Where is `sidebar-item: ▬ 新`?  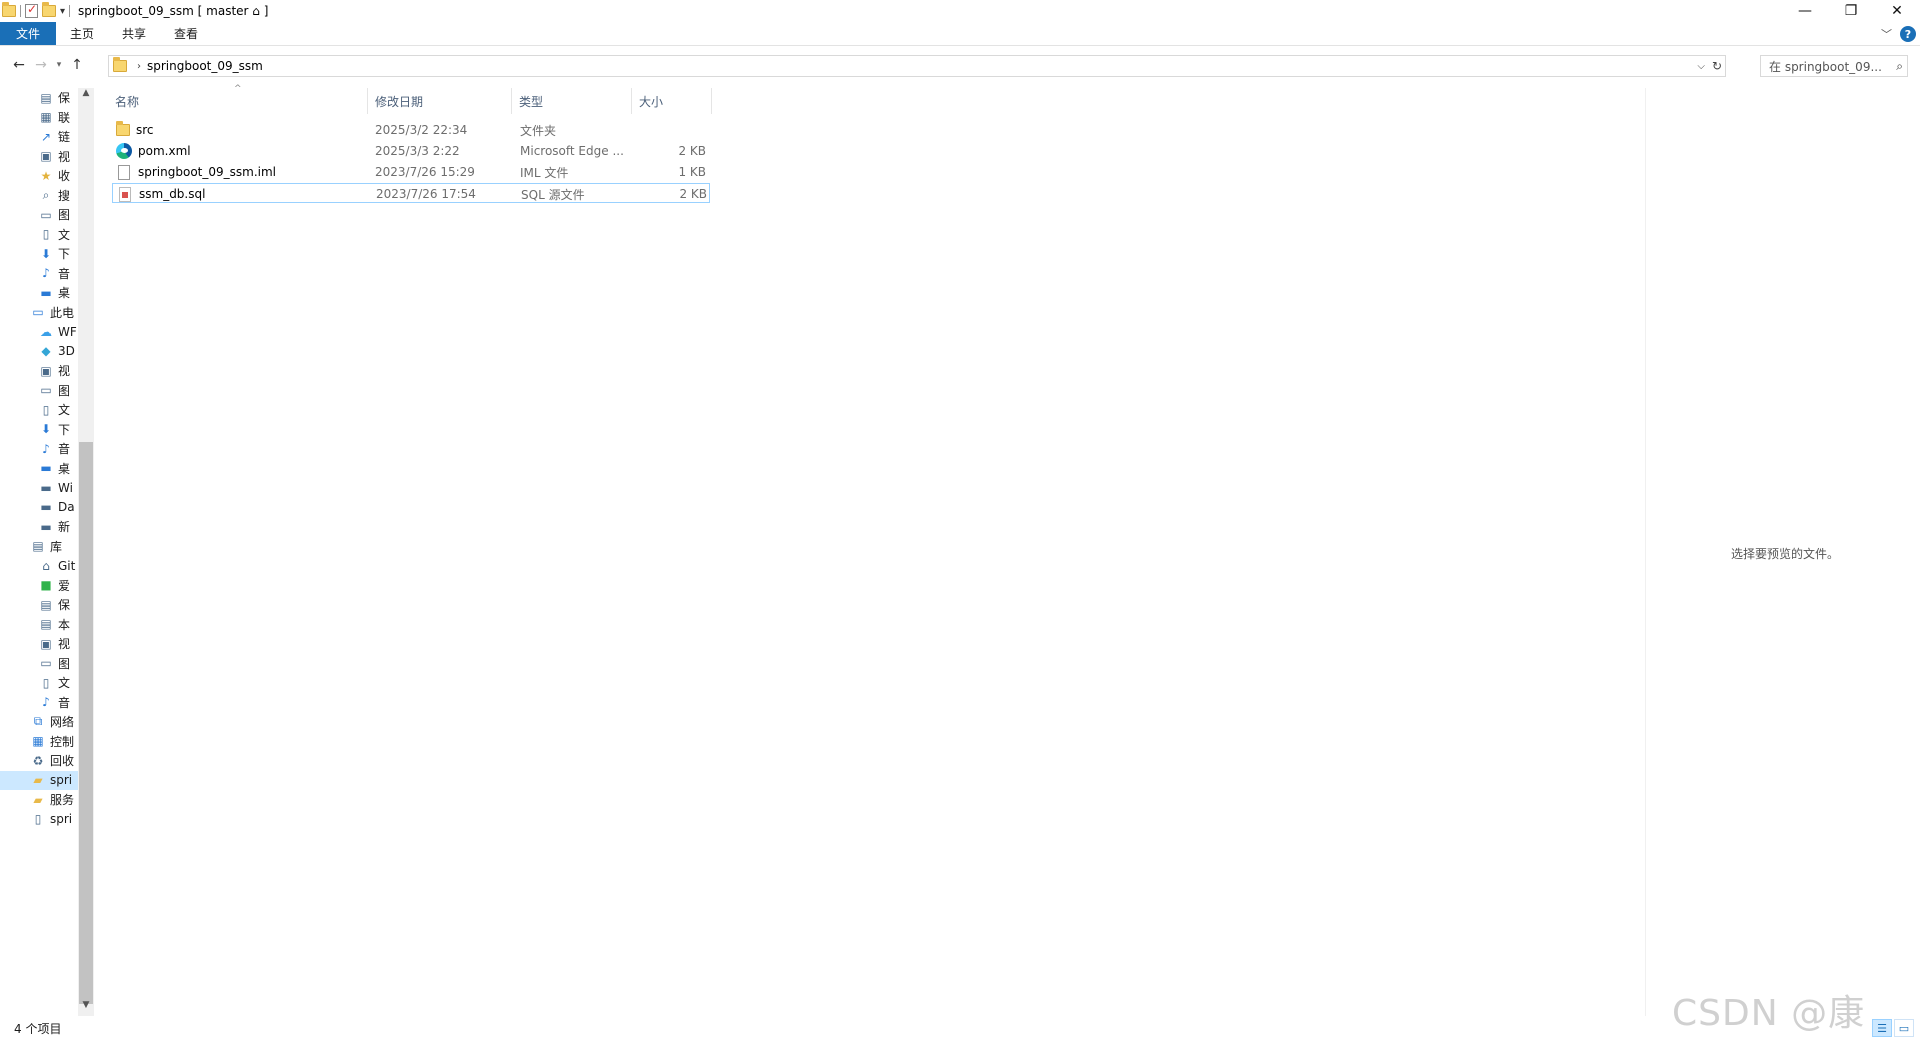
sidebar-item: ▬ 新 is located at coordinates (58, 526).